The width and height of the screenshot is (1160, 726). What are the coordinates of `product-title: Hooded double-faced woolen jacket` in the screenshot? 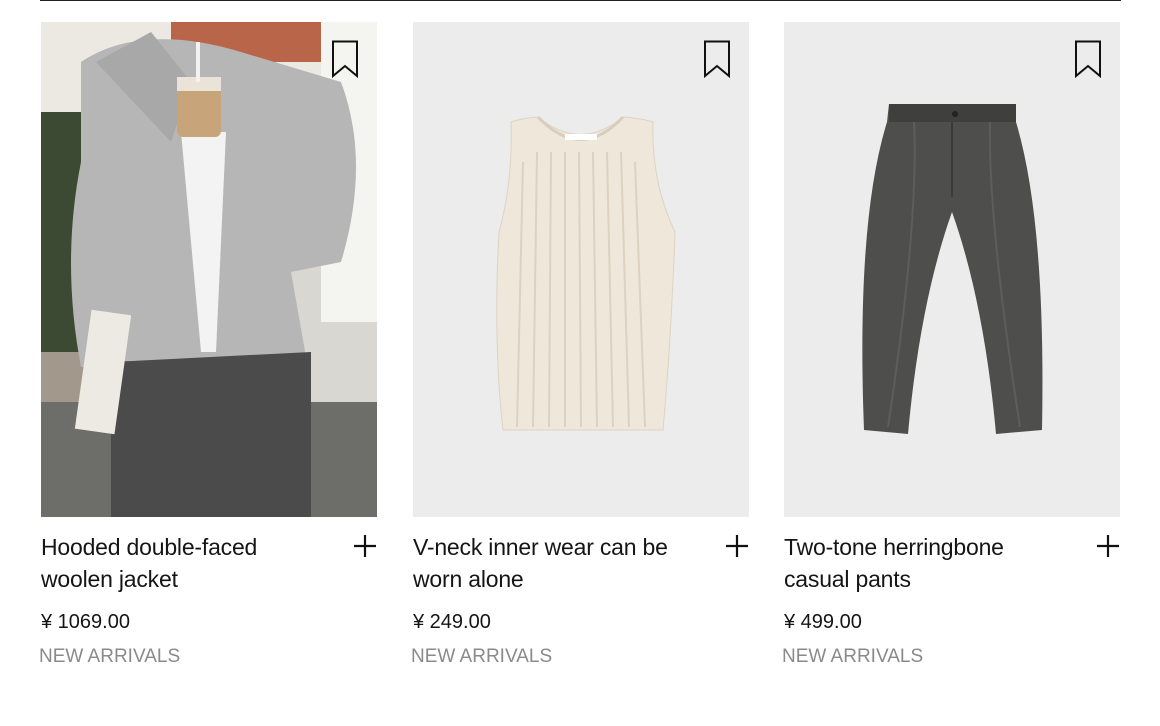 It's located at (171, 563).